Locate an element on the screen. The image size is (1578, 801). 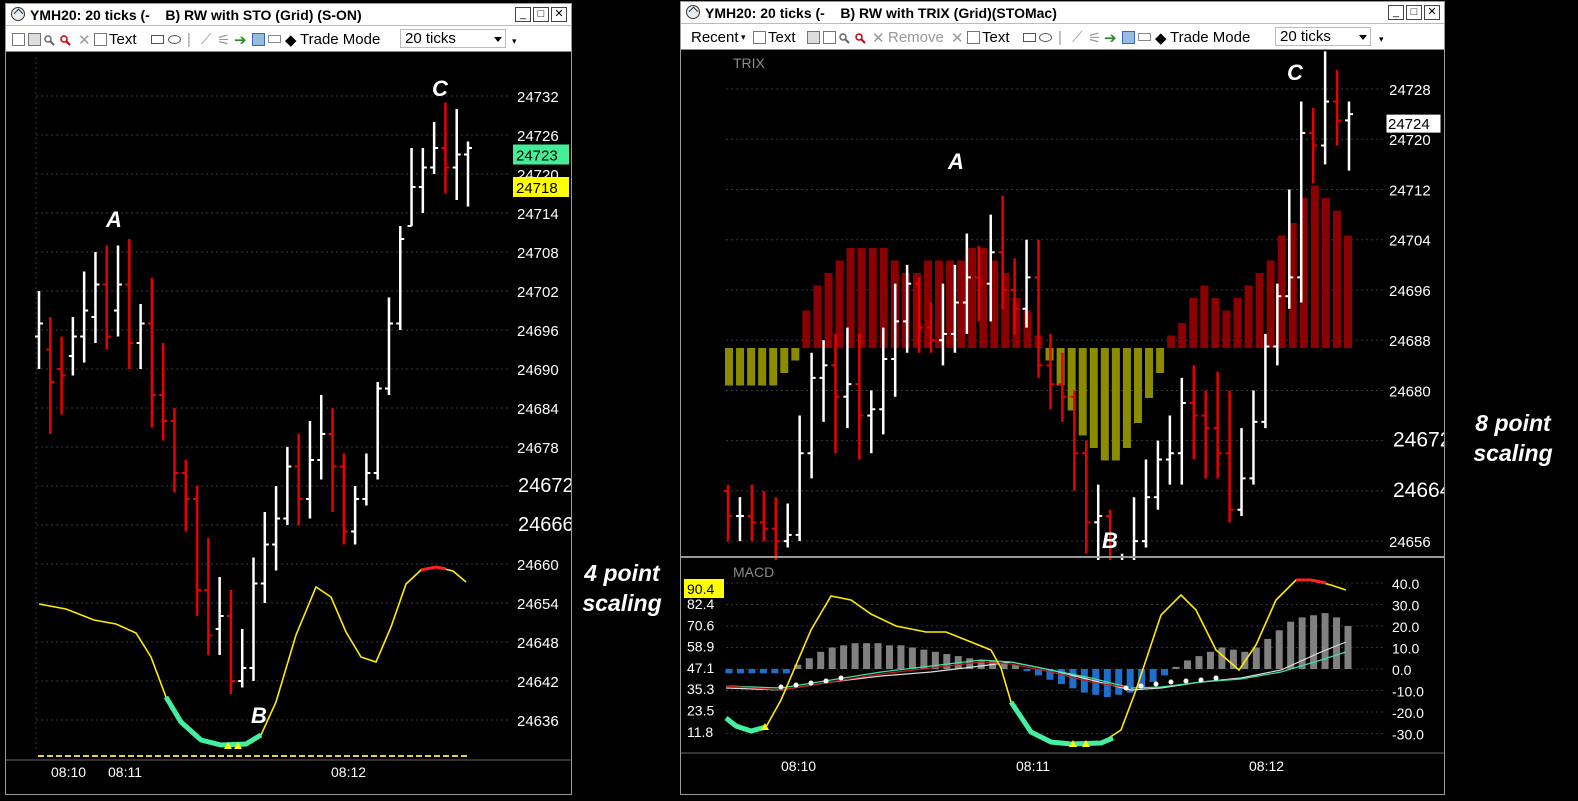
price-axis-label: 24648 is located at coordinates (538, 643).